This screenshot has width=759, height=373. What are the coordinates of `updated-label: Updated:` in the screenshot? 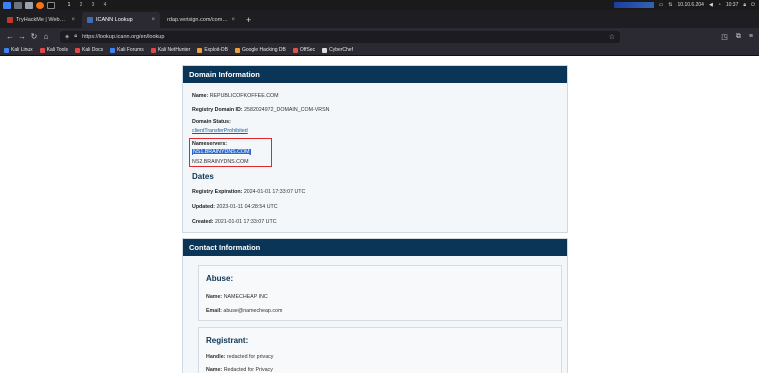 It's located at (203, 207).